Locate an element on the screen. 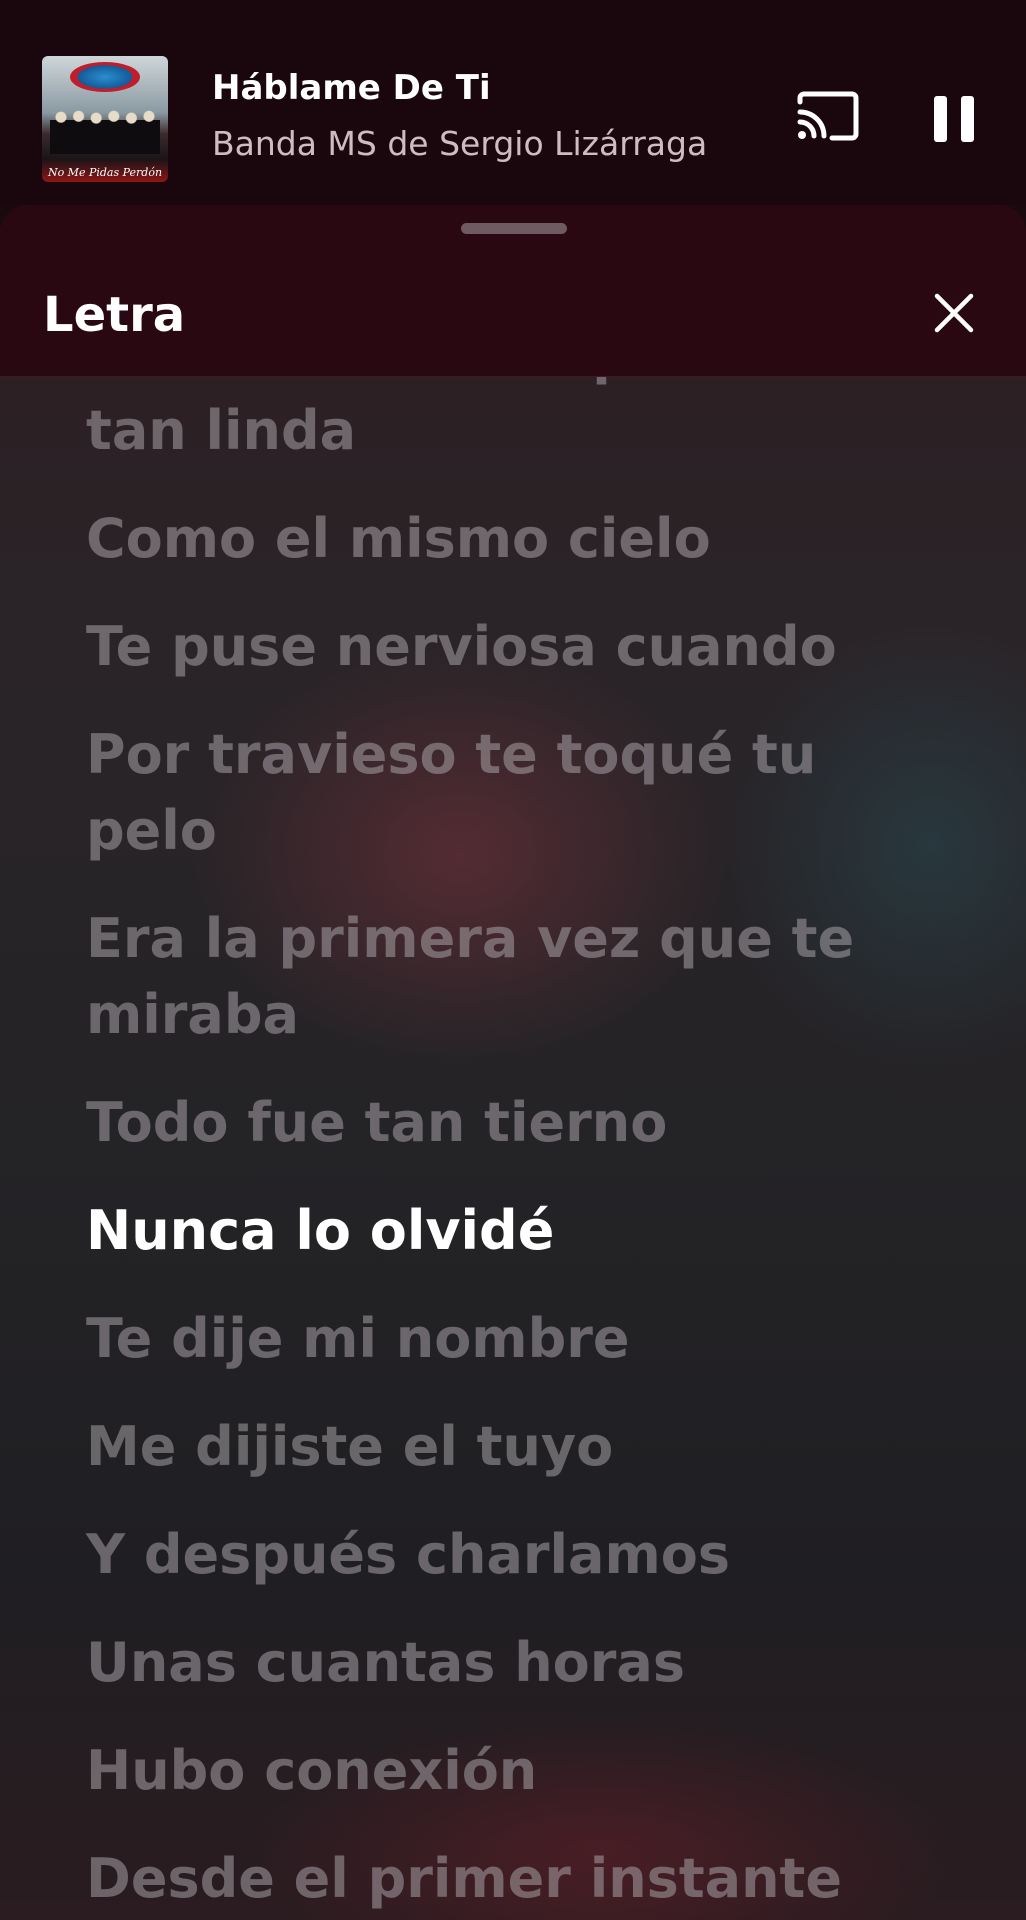  album-art: No Me Pidas Perdón is located at coordinates (105, 119).